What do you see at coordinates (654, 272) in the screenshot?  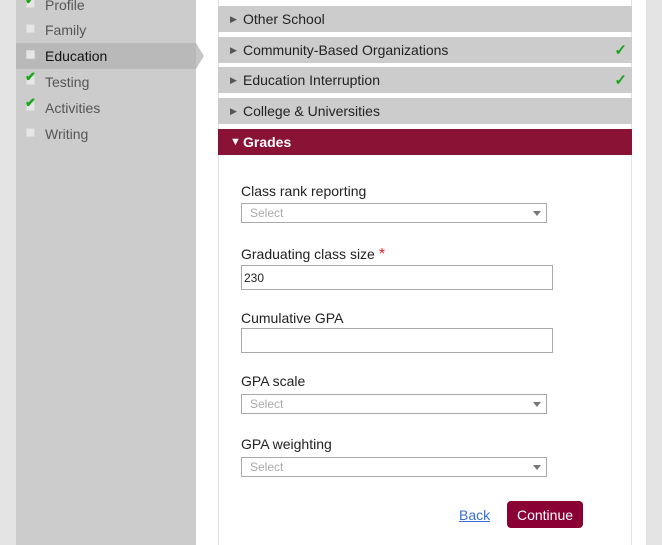 I see `right-gutter` at bounding box center [654, 272].